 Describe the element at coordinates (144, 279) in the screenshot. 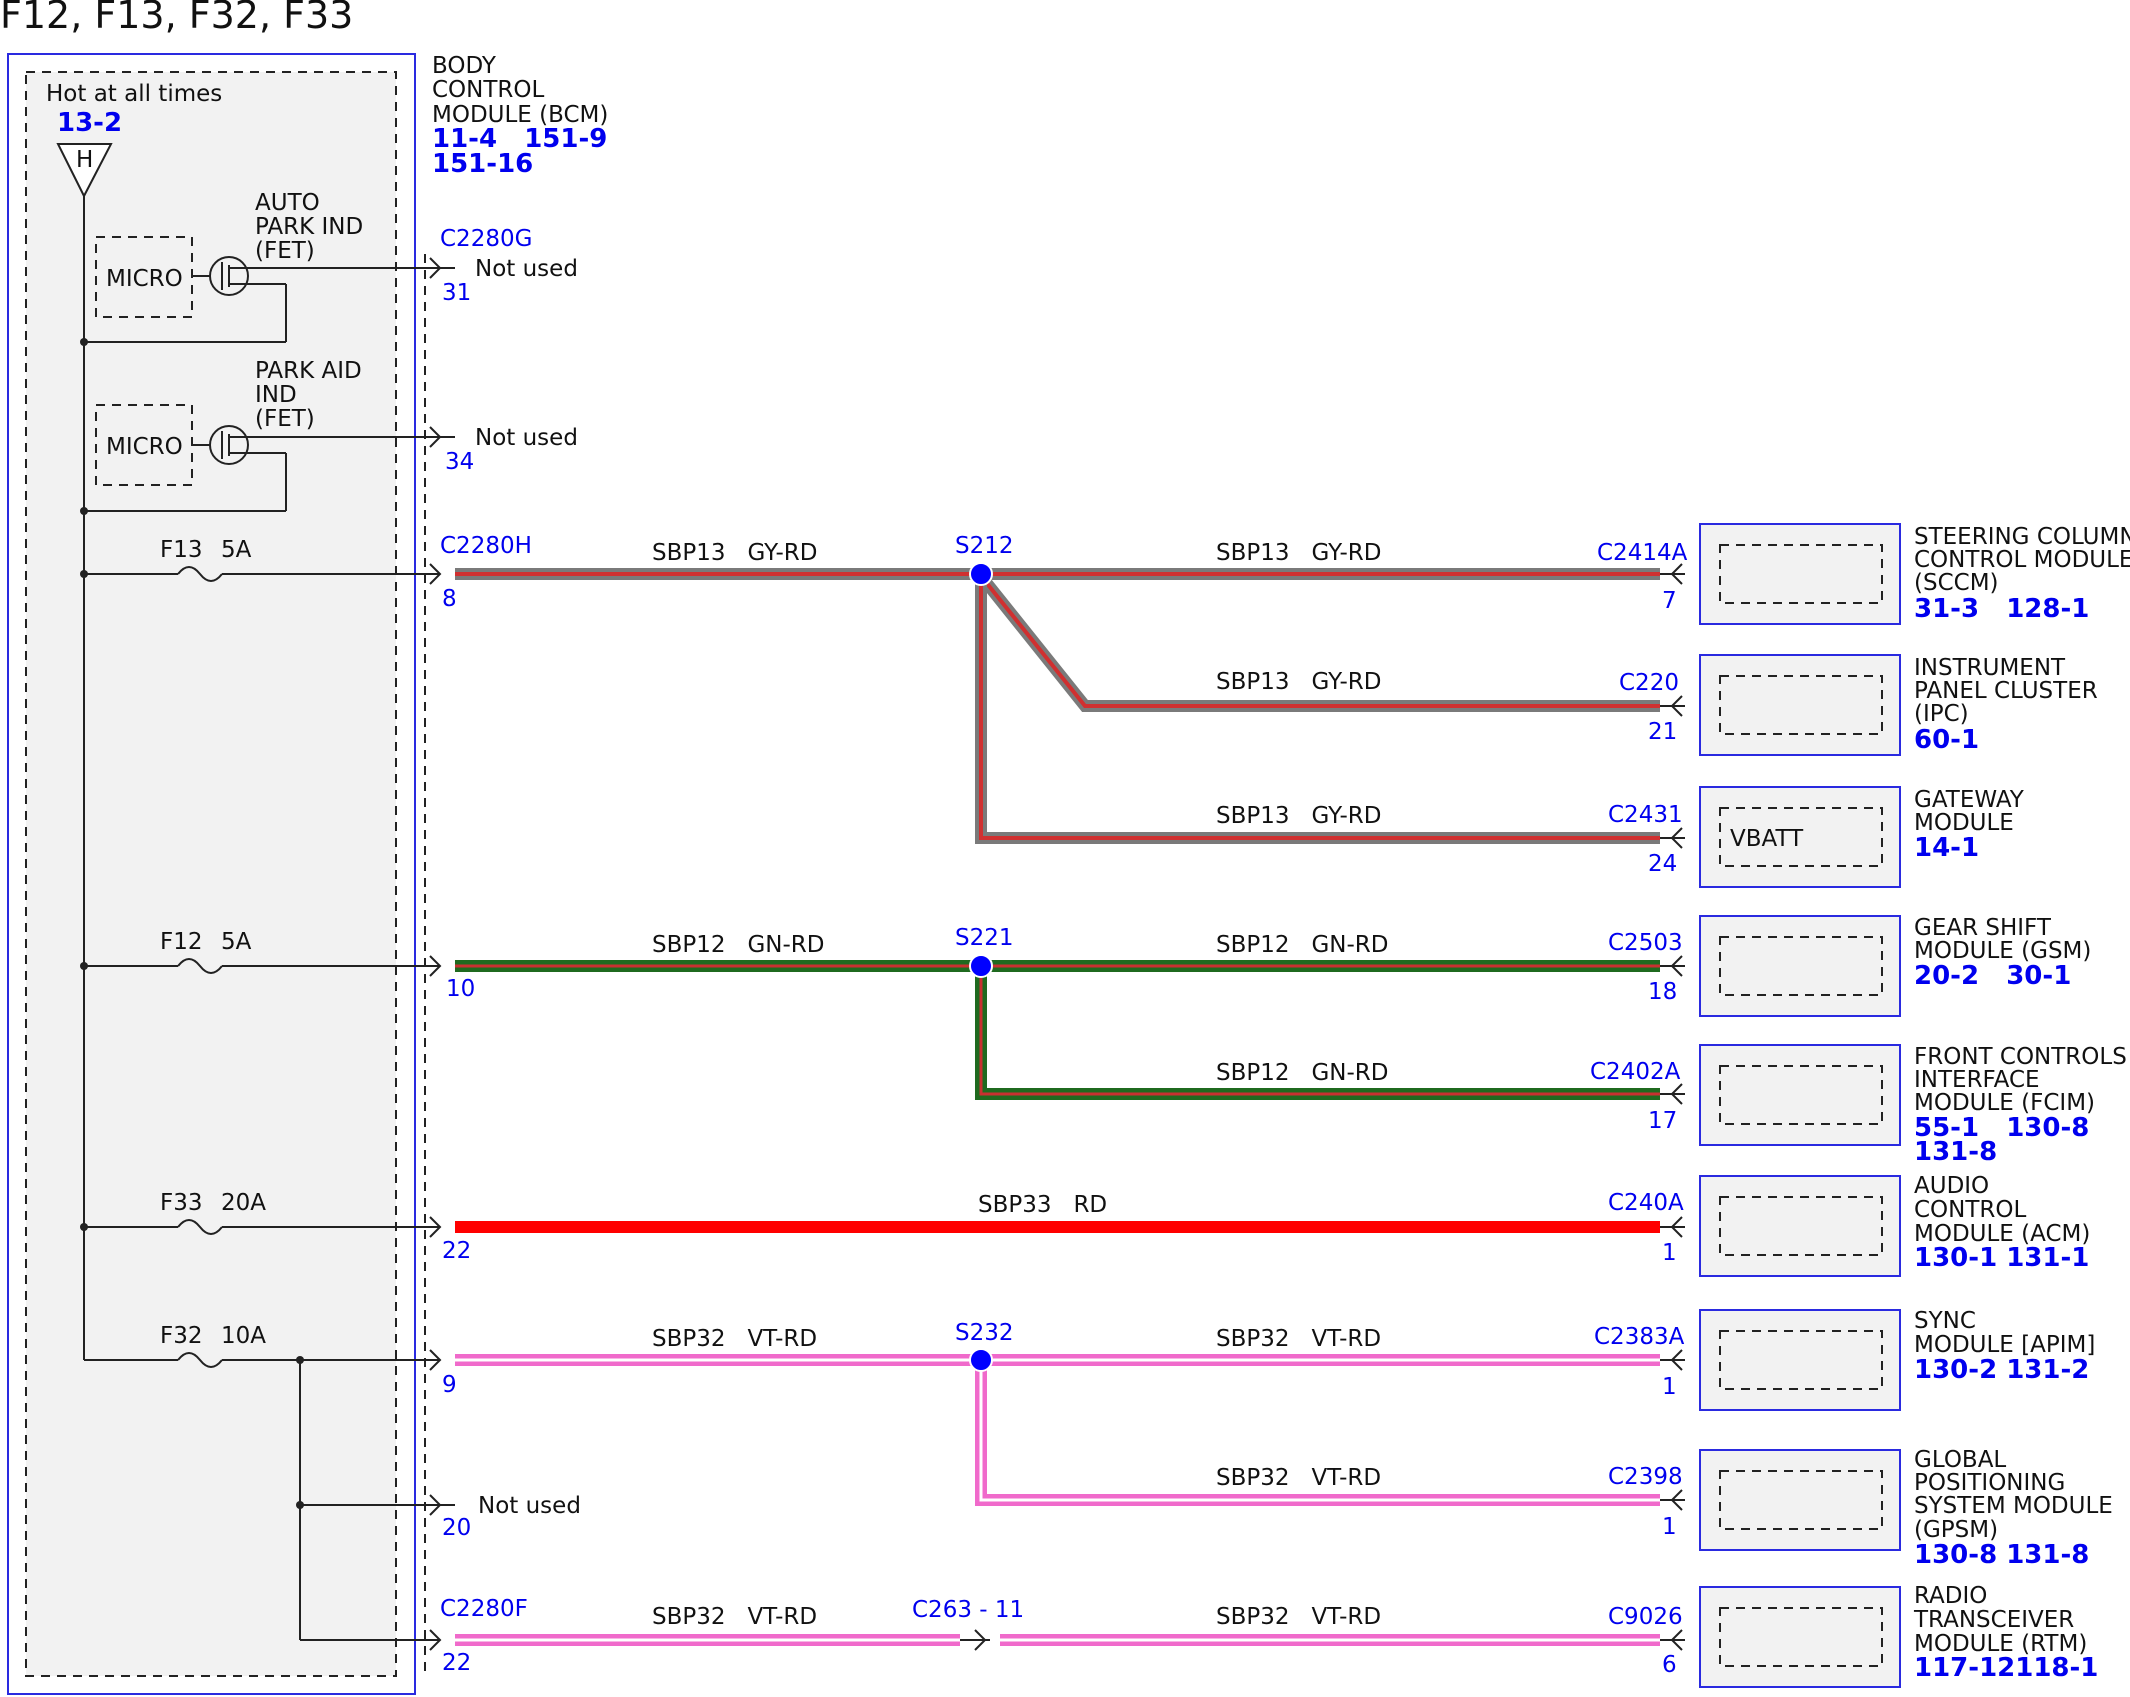

I see `auto-park-micro-label: MICRO` at that location.